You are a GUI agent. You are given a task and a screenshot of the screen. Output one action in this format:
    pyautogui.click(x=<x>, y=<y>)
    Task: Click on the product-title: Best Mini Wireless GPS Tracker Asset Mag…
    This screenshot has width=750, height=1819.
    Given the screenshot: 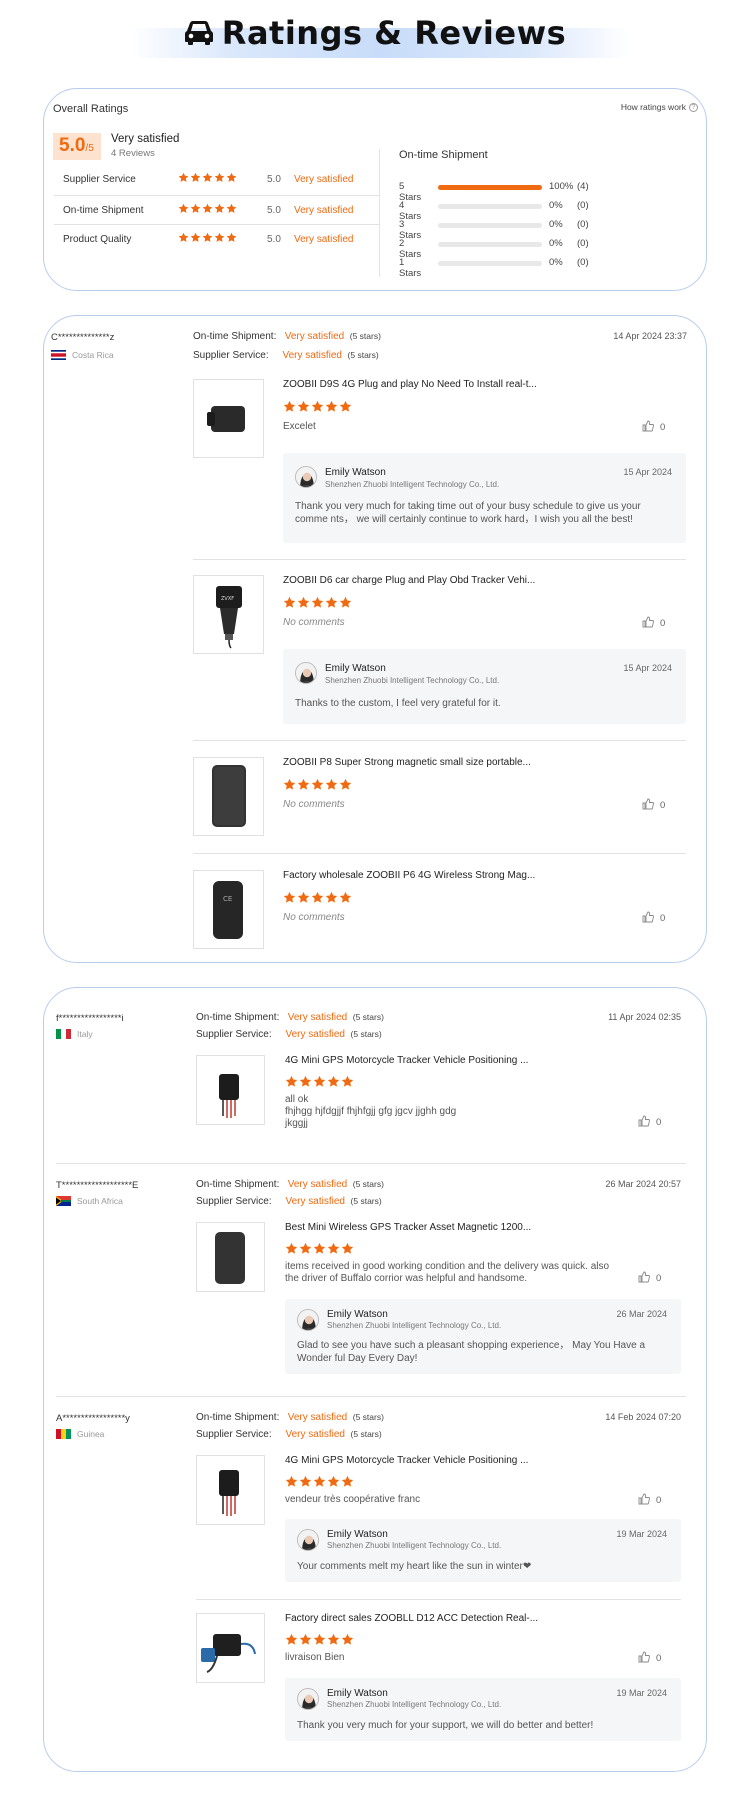 What is the action you would take?
    pyautogui.click(x=408, y=1227)
    